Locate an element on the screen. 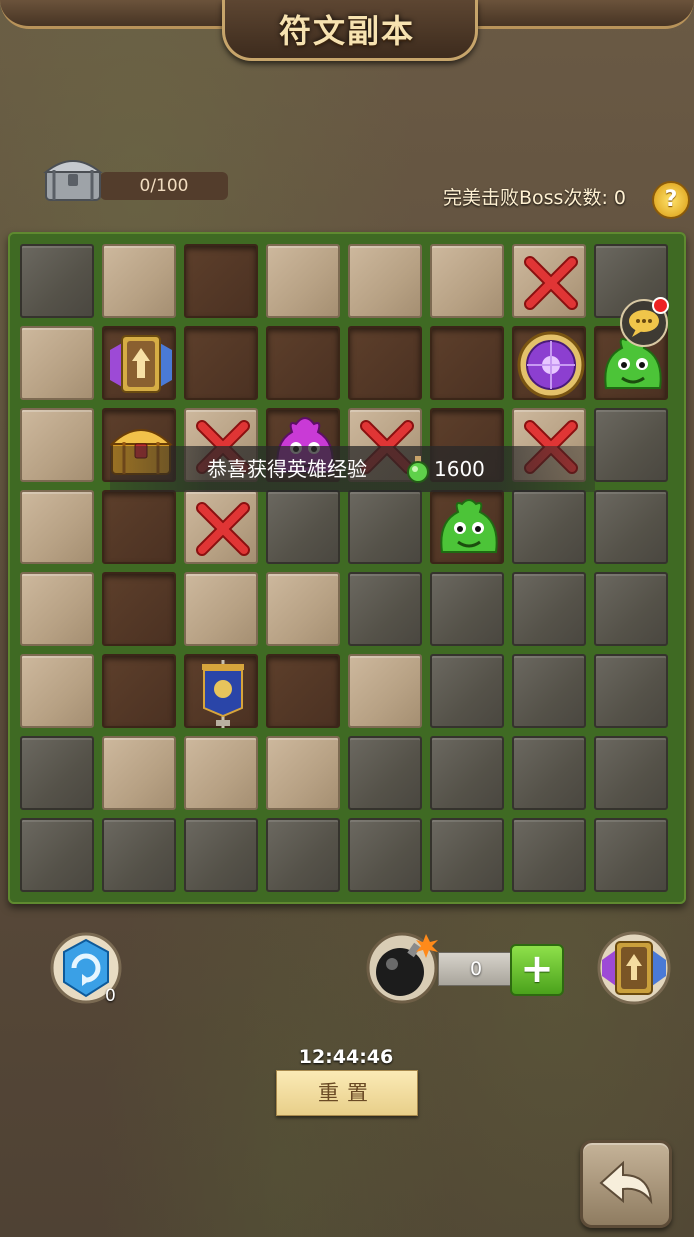 The height and width of the screenshot is (1237, 694). boss-defeat-count: 完美击败Boss次数: 0 is located at coordinates (534, 198).